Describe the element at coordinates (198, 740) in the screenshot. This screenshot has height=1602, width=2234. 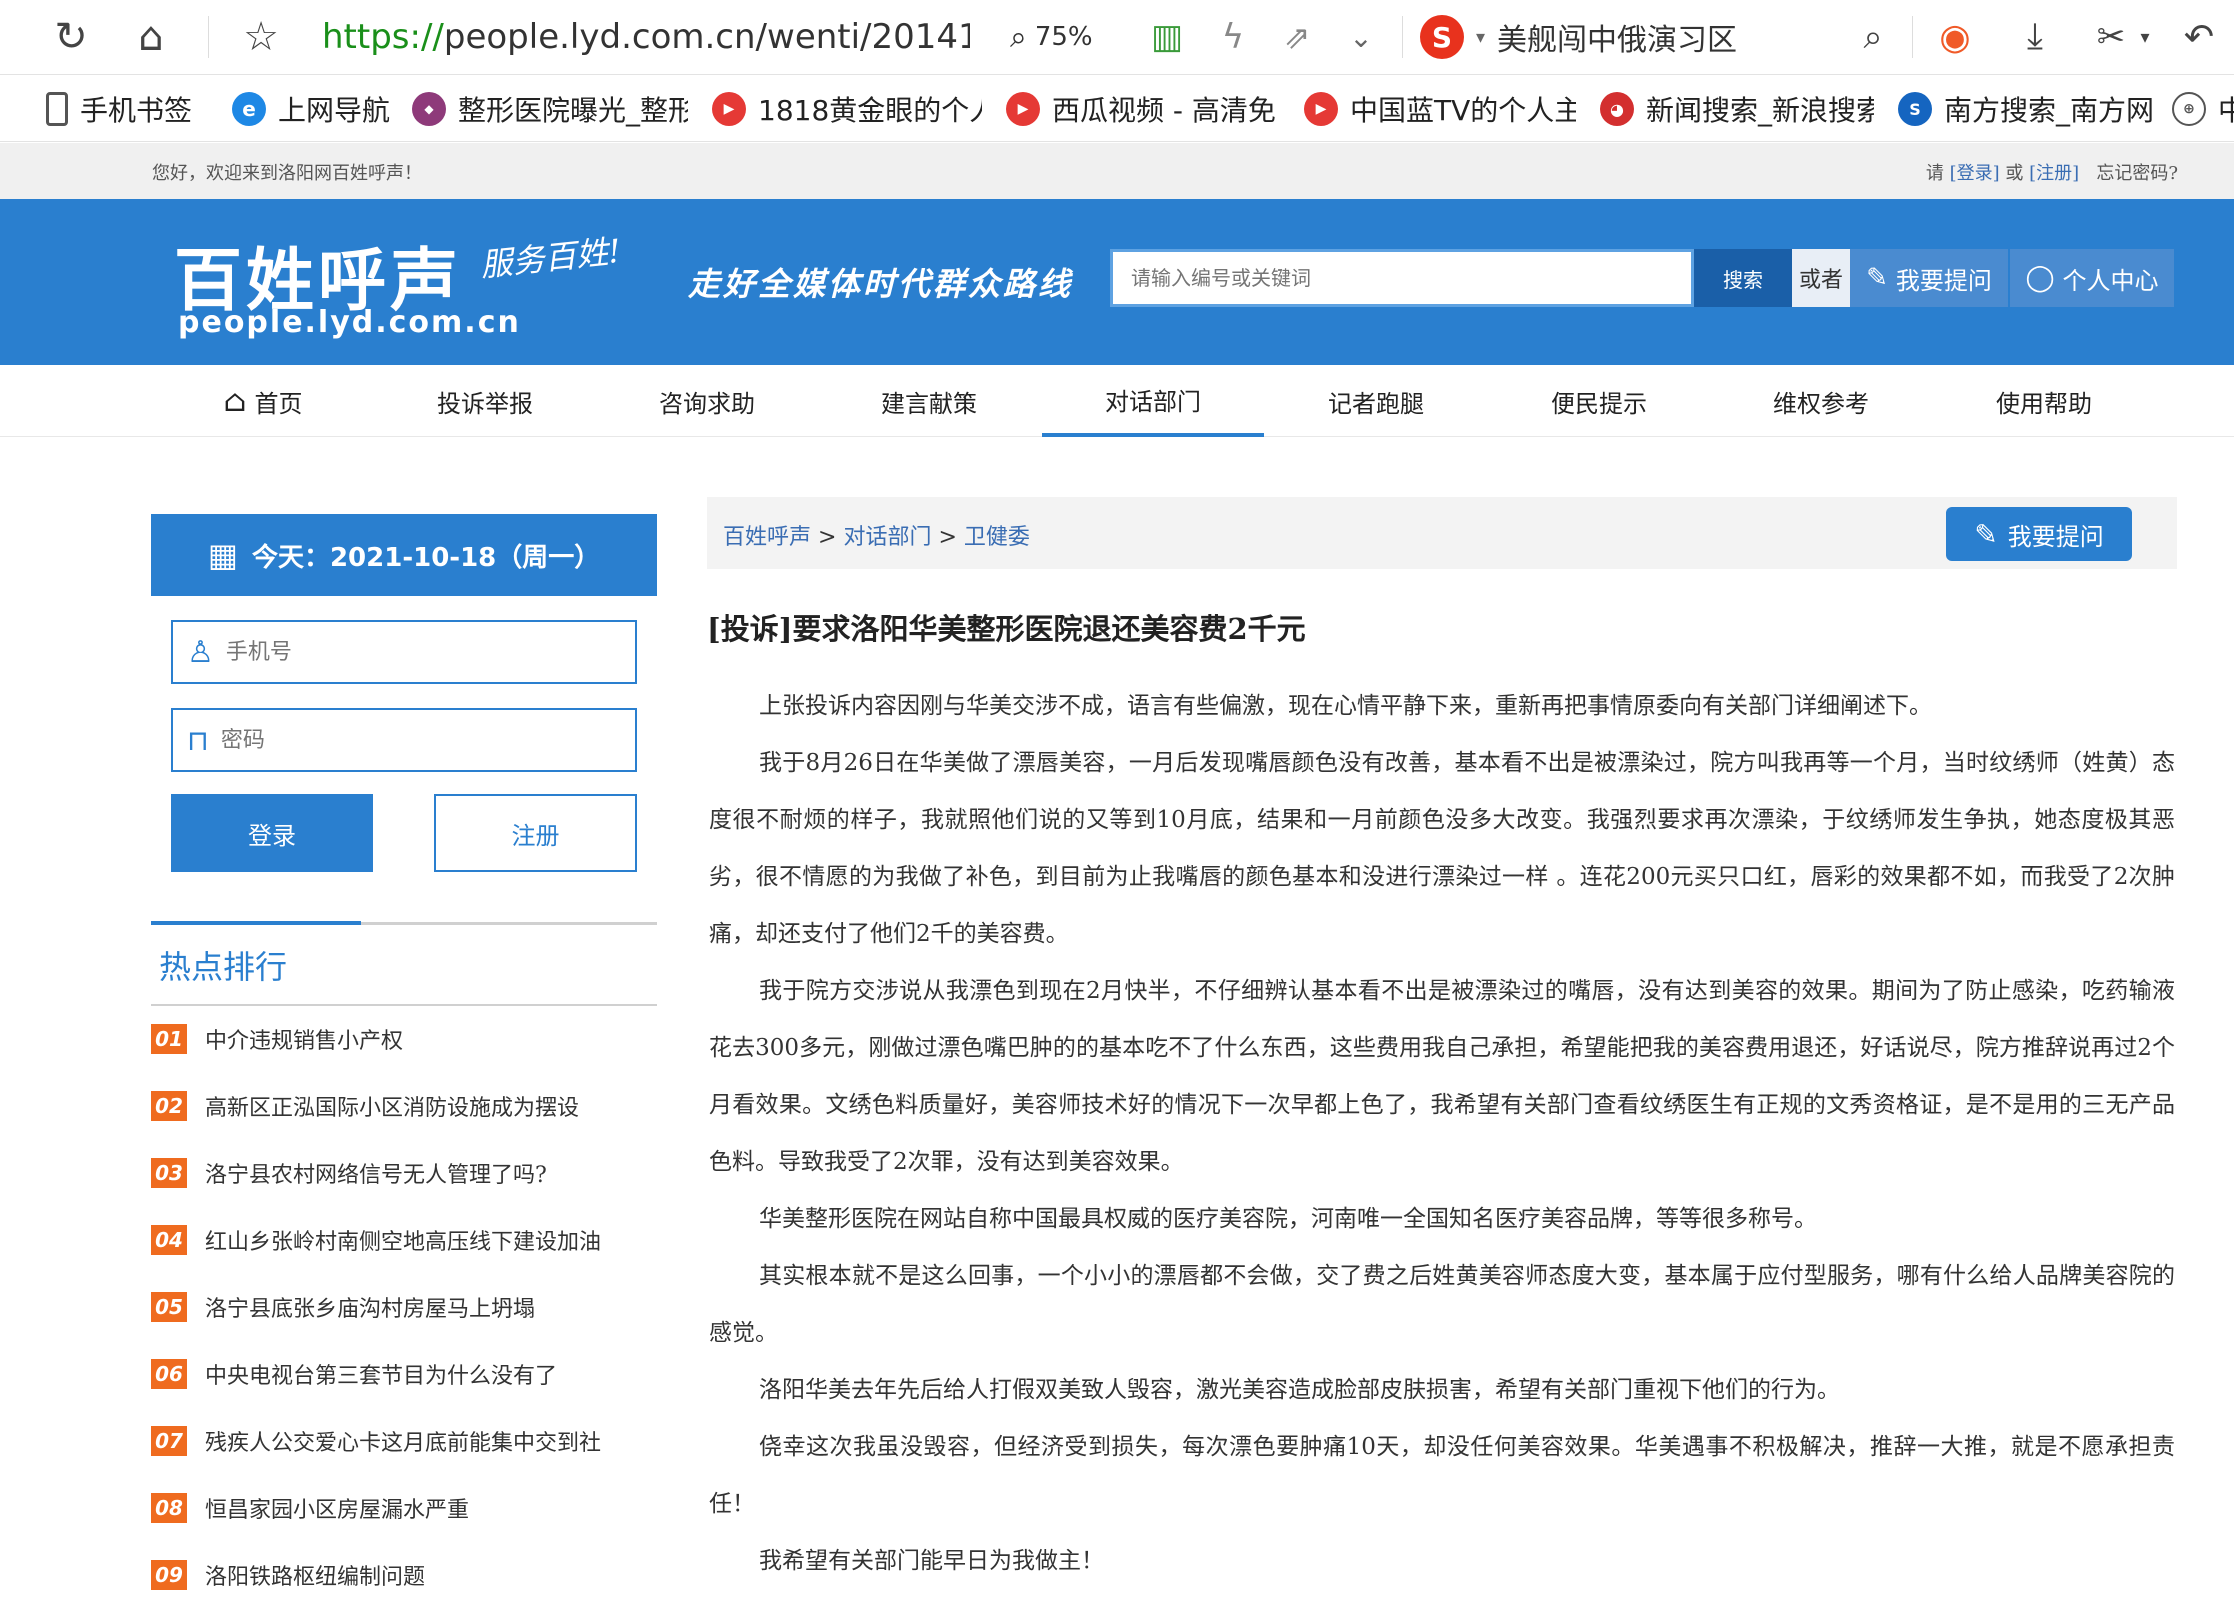
I see `lock-icon: ⊓` at that location.